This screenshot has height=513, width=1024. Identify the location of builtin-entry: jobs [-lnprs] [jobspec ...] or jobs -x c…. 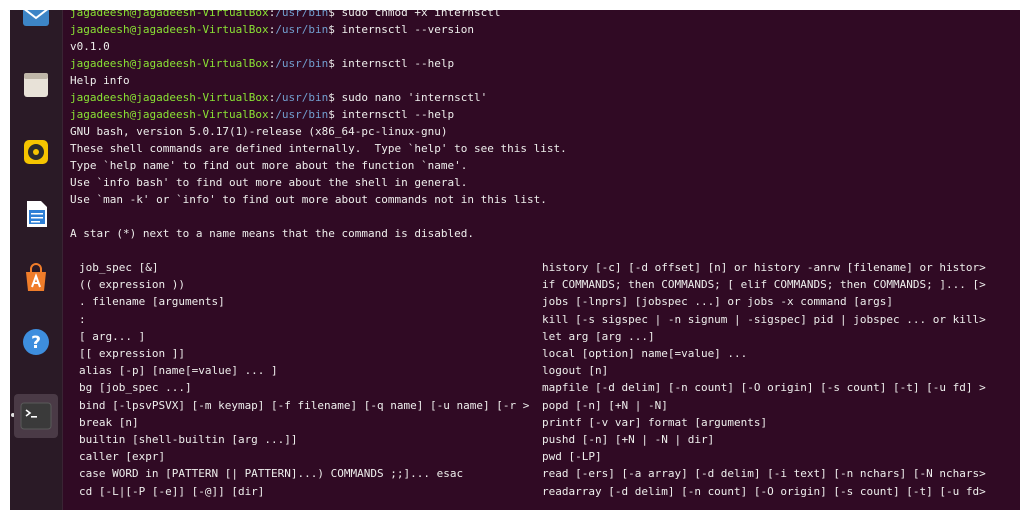
(717, 302).